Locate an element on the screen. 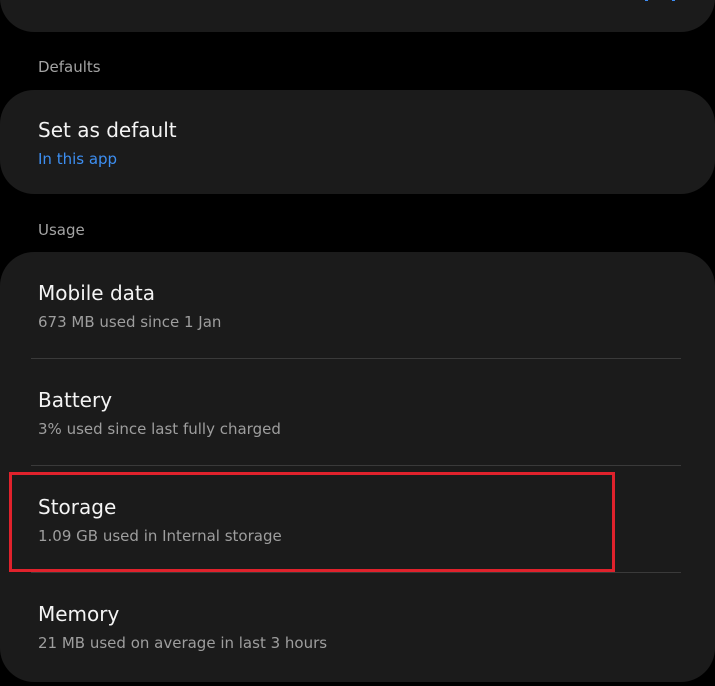  storage-subtitle: 1.09 GB used in Internal storage is located at coordinates (160, 536).